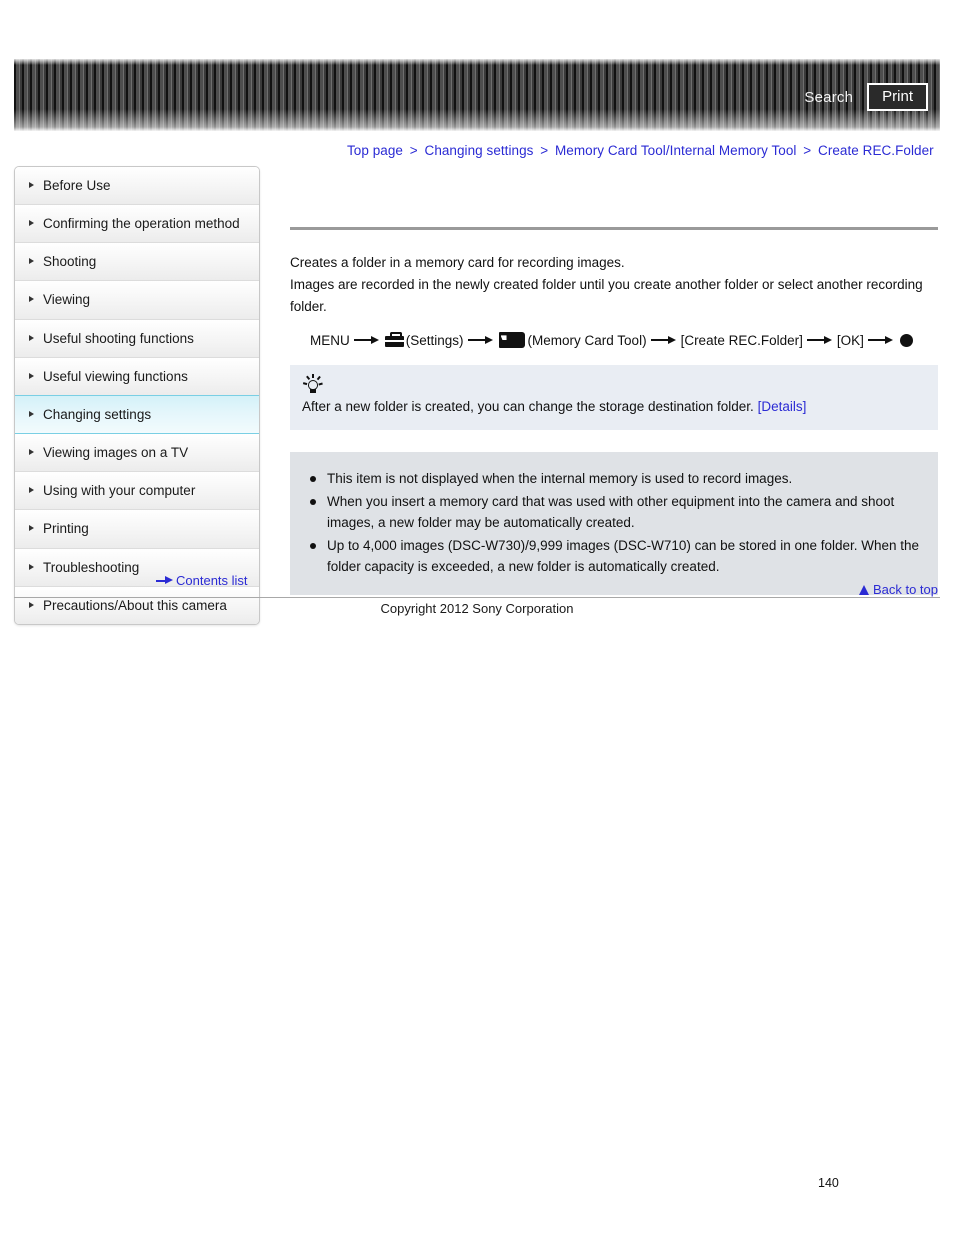  Describe the element at coordinates (313, 385) in the screenshot. I see `light-bulb-icon` at that location.